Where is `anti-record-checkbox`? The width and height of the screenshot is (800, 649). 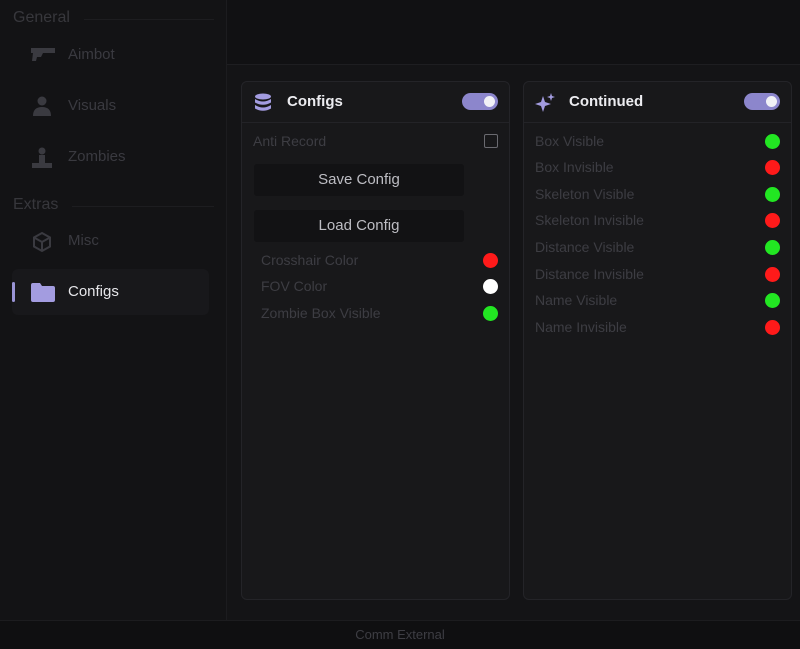 anti-record-checkbox is located at coordinates (491, 141).